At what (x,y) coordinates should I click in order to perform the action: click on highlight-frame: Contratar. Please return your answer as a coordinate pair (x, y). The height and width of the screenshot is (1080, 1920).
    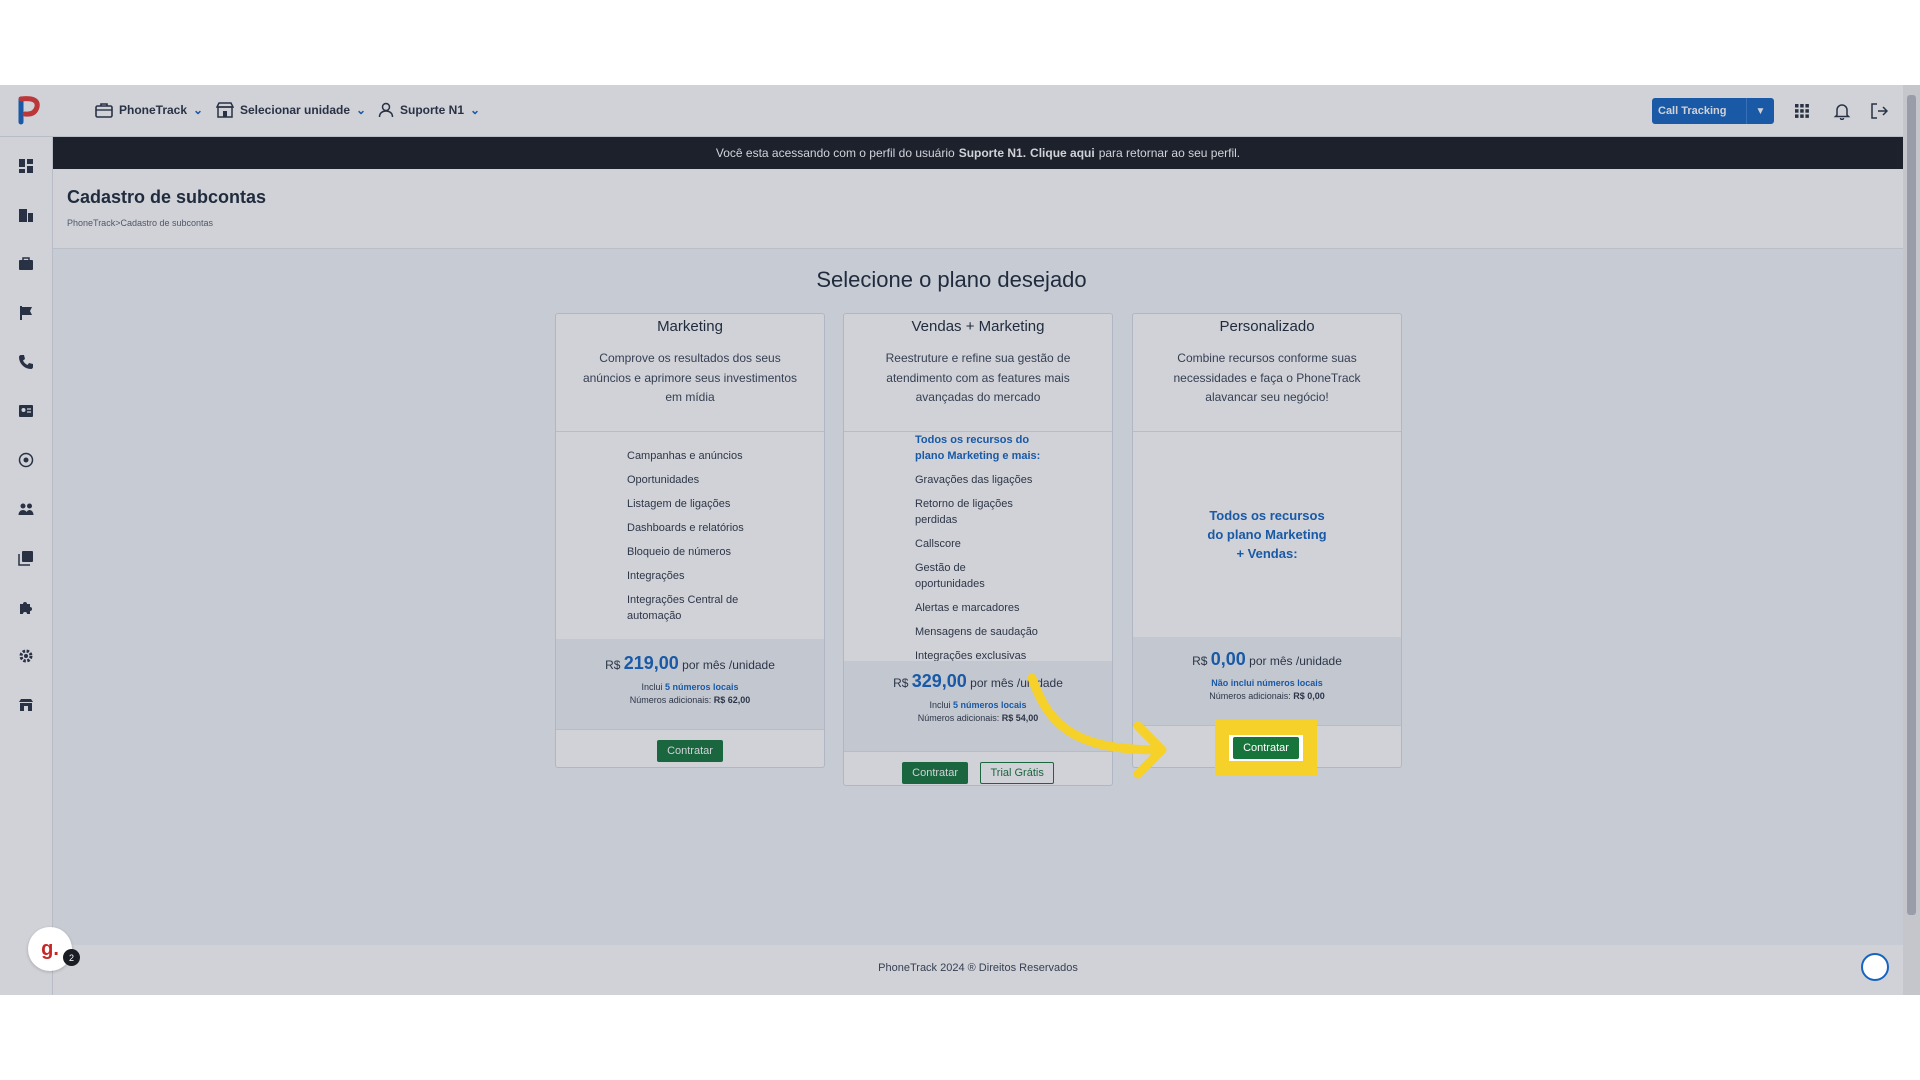
    Looking at the image, I should click on (1266, 748).